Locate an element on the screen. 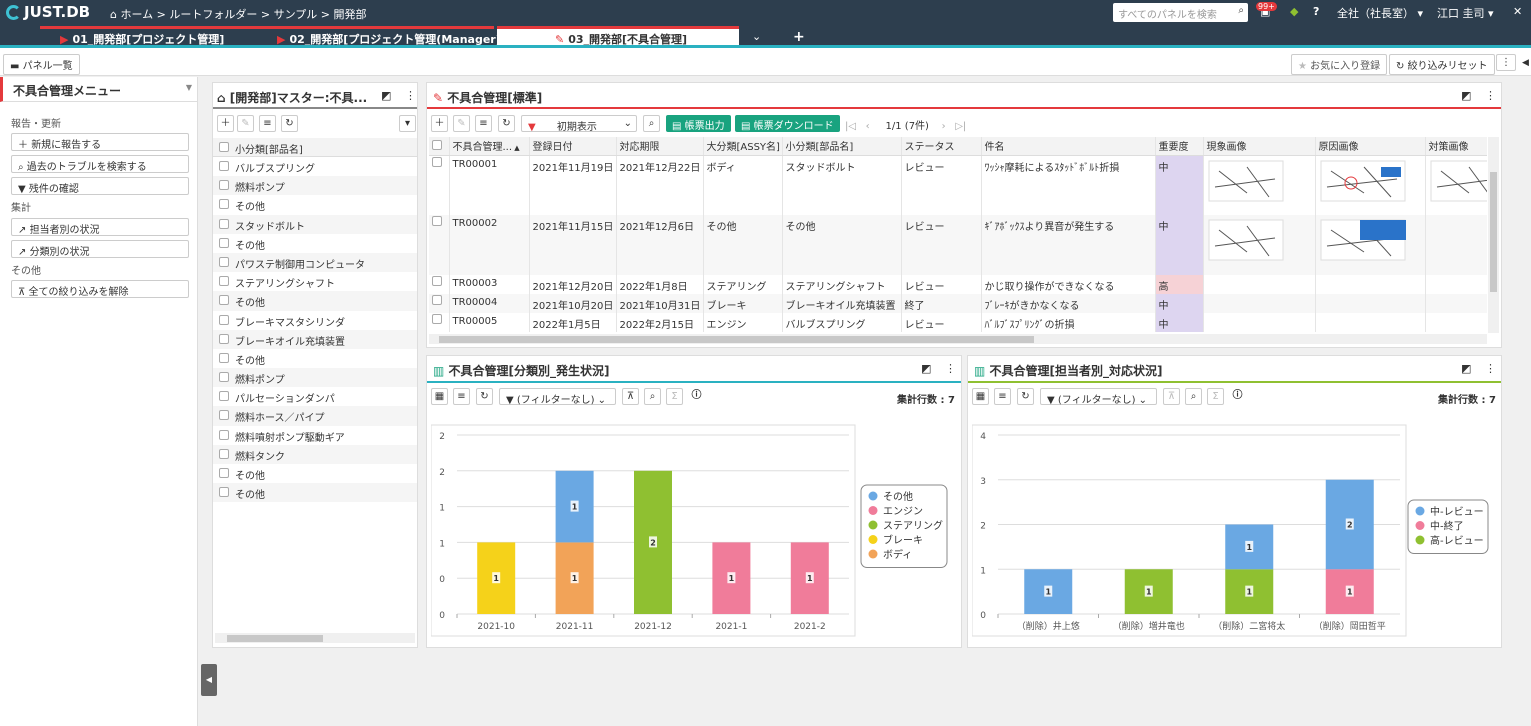 Image resolution: width=1531 pixels, height=726 pixels. column-header: 原因画像 is located at coordinates (1370, 146).